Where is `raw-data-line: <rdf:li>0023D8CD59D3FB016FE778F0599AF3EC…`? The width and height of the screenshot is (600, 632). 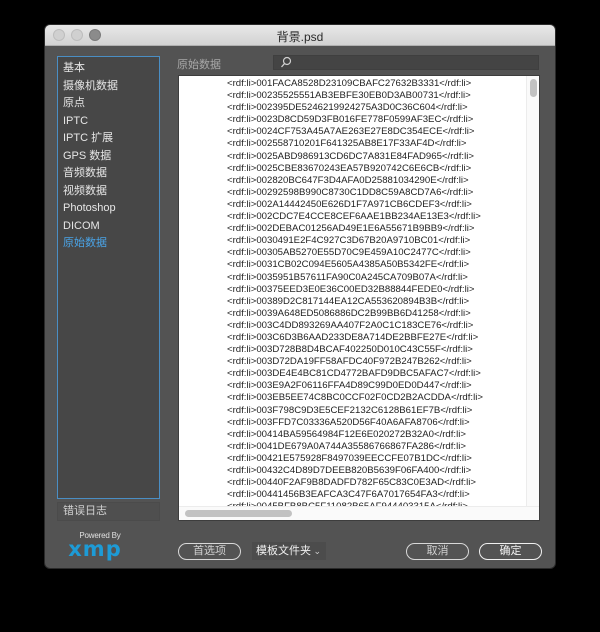 raw-data-line: <rdf:li>0023D8CD59D3FB016FE778F0599AF3EC… is located at coordinates (350, 120).